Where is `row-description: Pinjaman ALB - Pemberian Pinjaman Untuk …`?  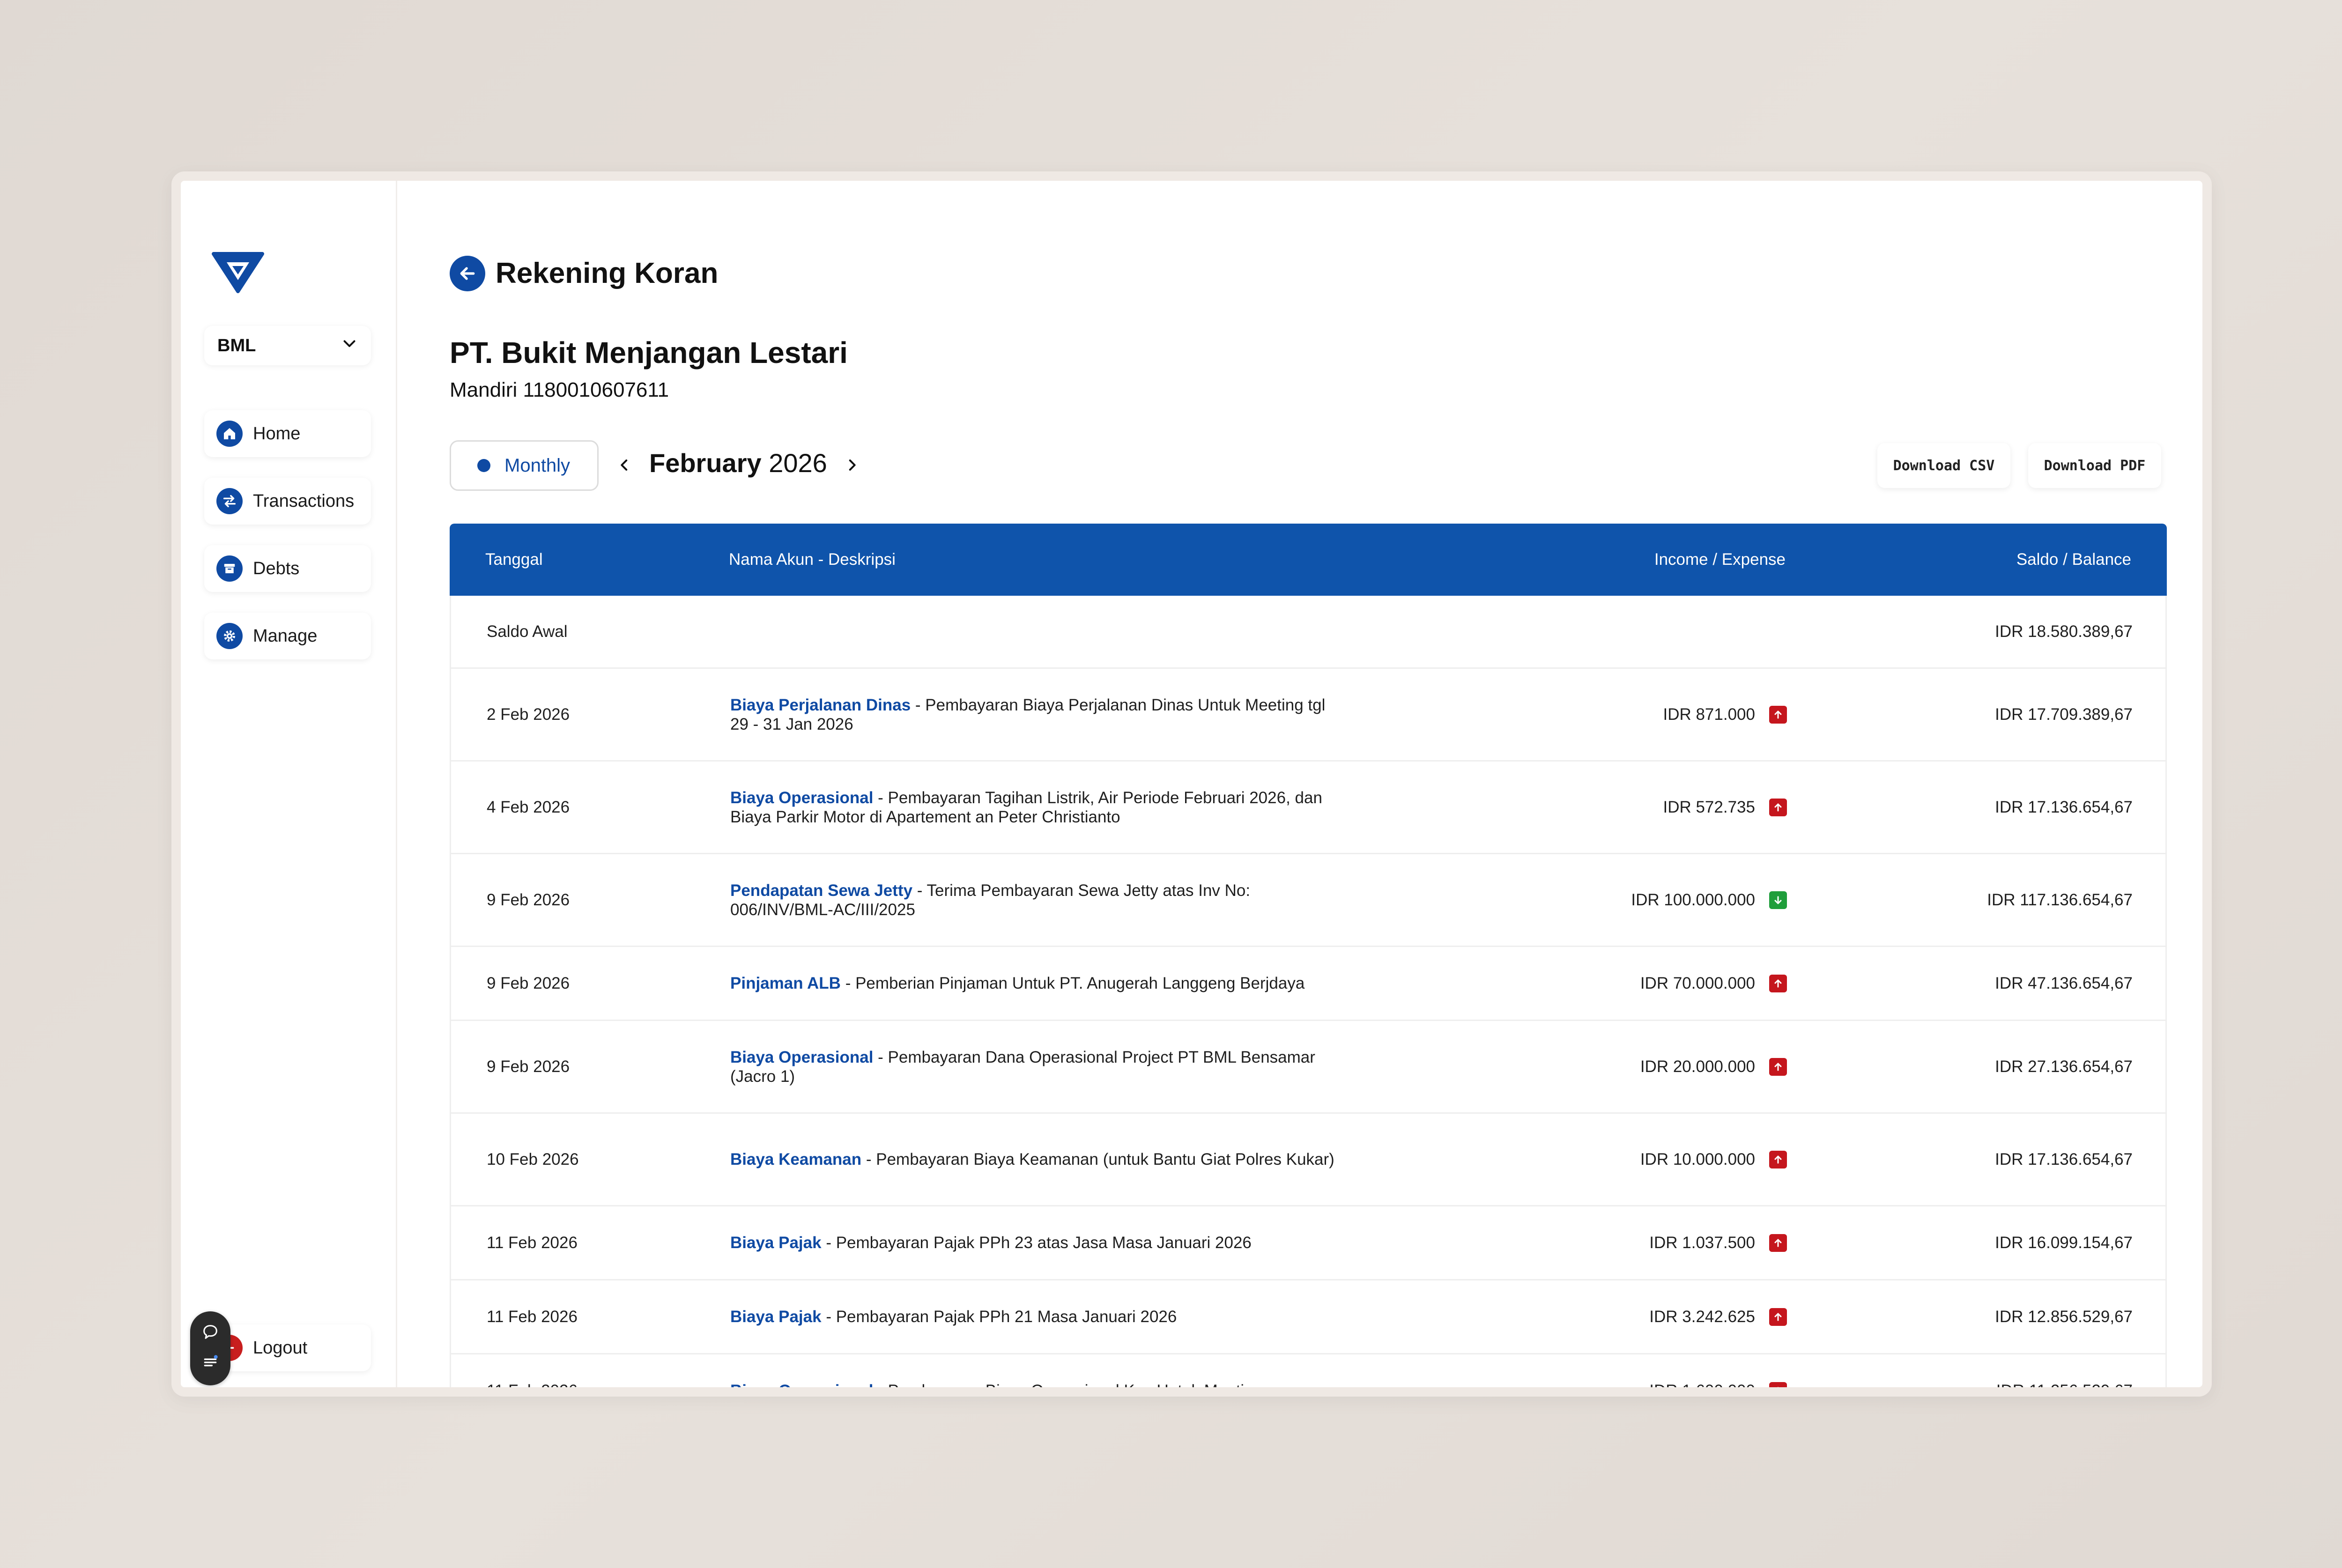
row-description: Pinjaman ALB - Pemberian Pinjaman Untuk … is located at coordinates (1034, 983).